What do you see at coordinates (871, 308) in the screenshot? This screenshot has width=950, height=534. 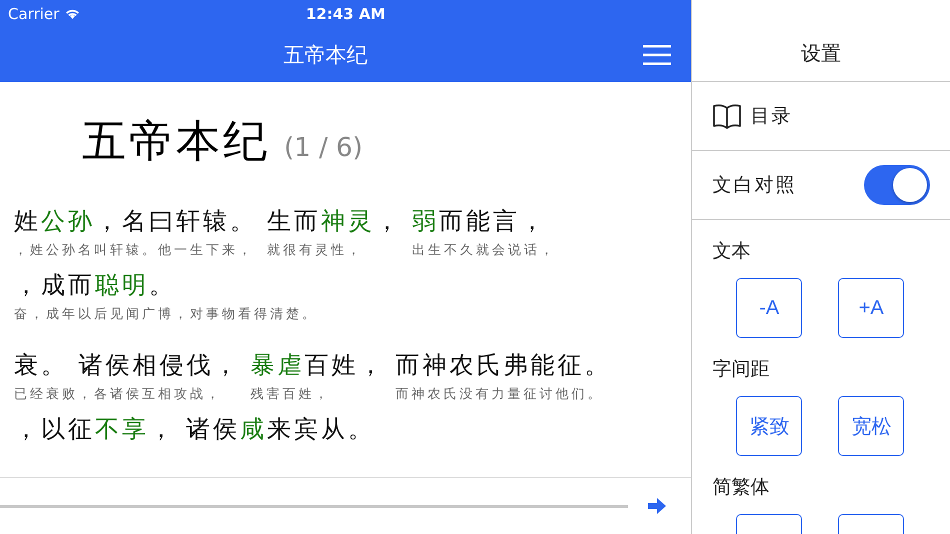 I see `option-button: +A` at bounding box center [871, 308].